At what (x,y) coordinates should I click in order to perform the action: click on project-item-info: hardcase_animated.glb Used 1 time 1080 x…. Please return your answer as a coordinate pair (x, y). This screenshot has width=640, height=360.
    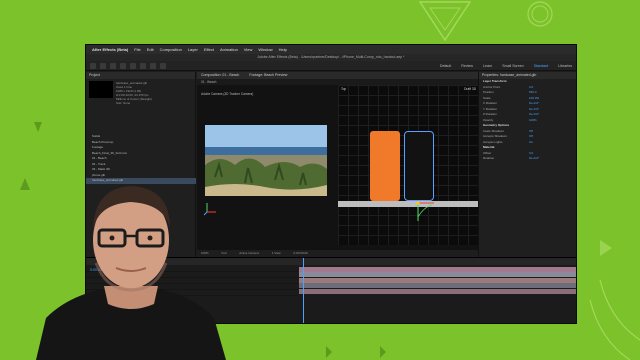
    Looking at the image, I should click on (134, 93).